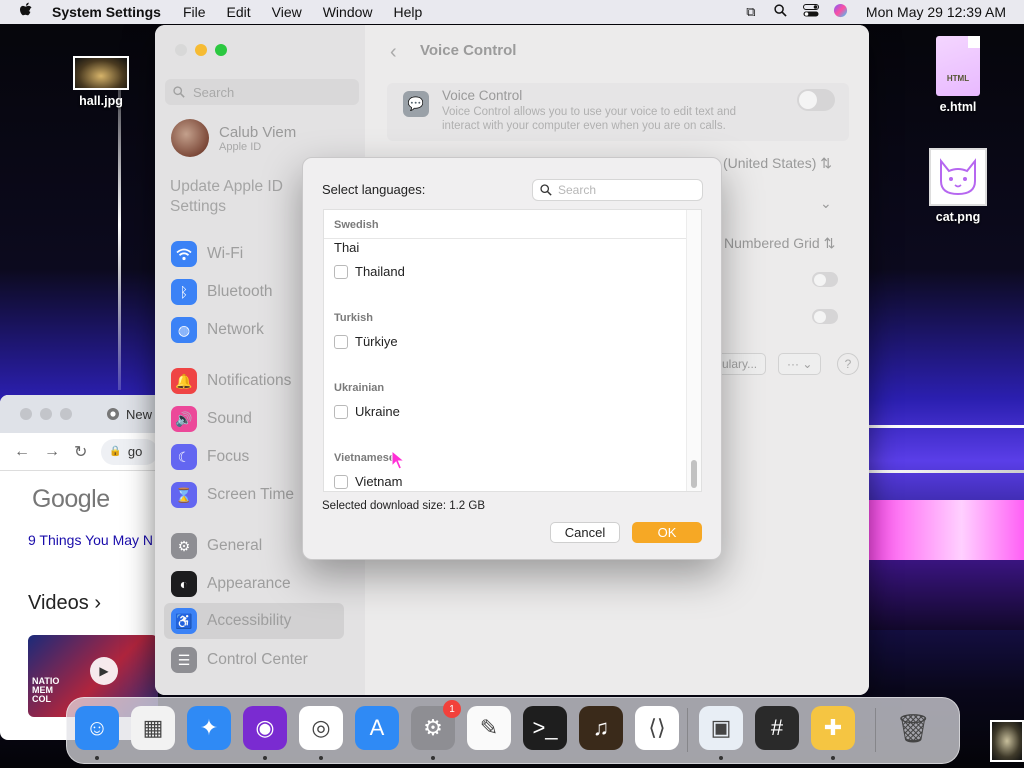 This screenshot has height=768, width=1024. What do you see at coordinates (209, 728) in the screenshot?
I see `safari-icon: ✦` at bounding box center [209, 728].